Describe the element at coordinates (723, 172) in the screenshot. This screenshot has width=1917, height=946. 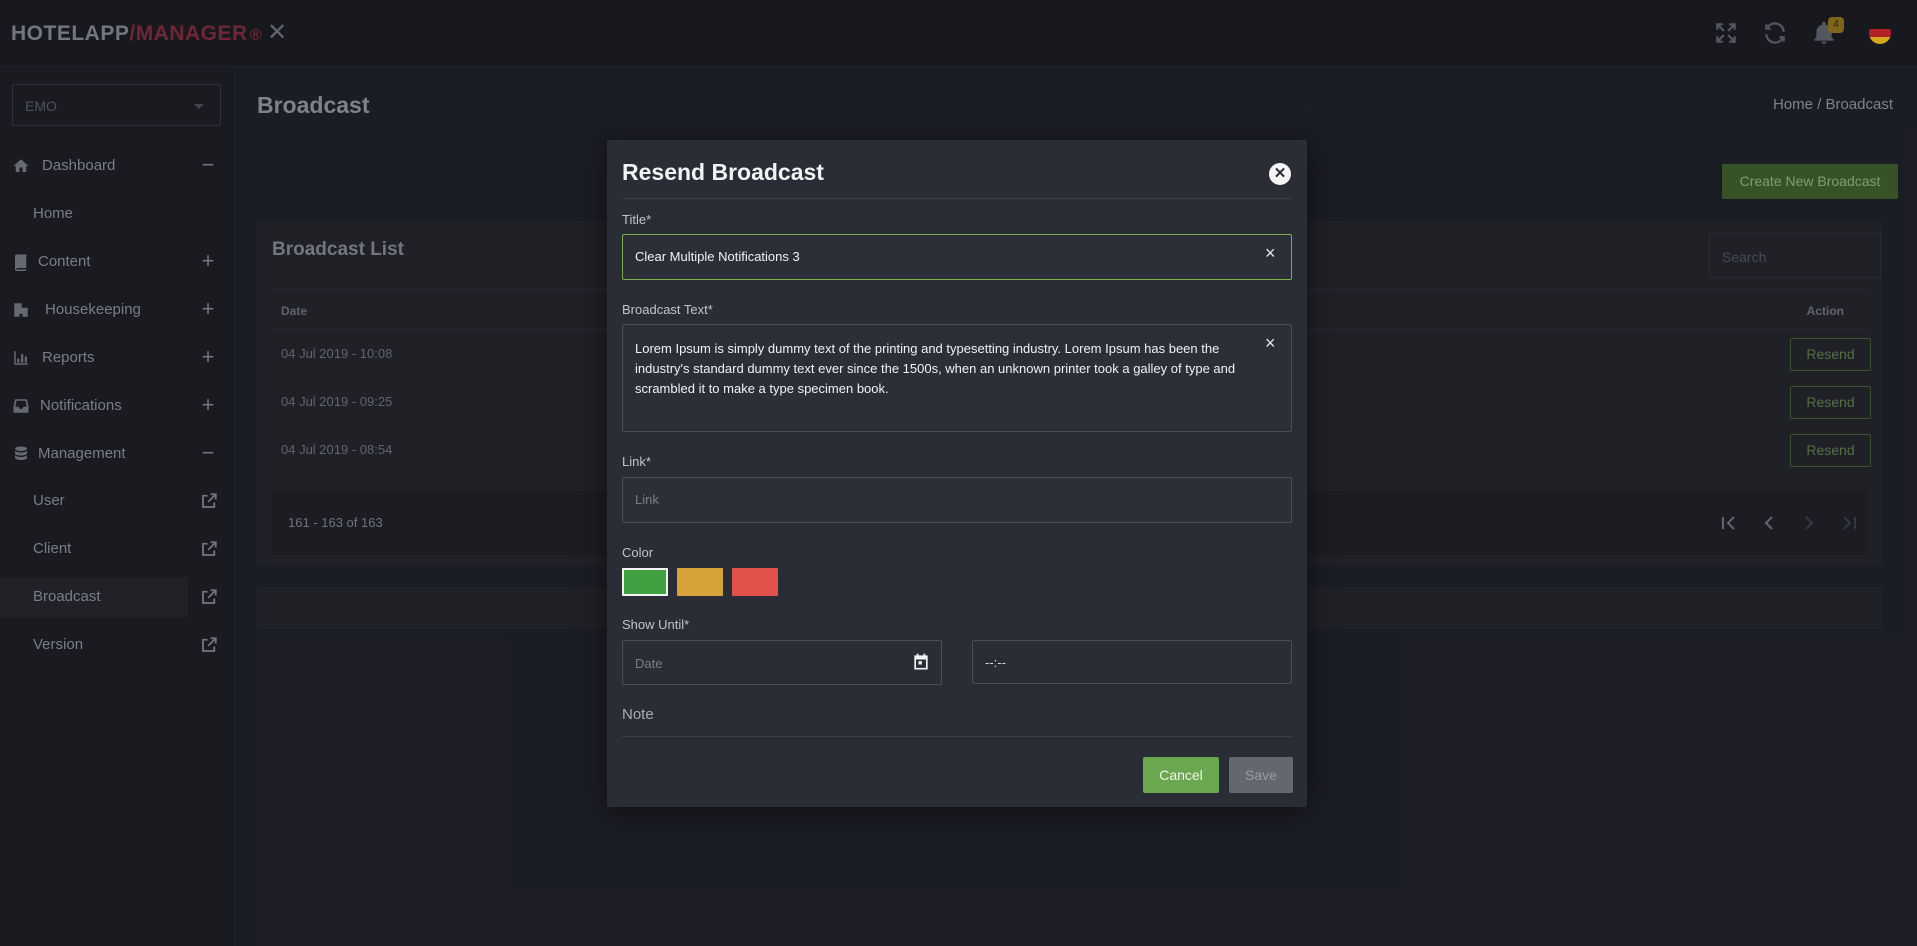
I see `modal-title: Resend Broadcast` at that location.